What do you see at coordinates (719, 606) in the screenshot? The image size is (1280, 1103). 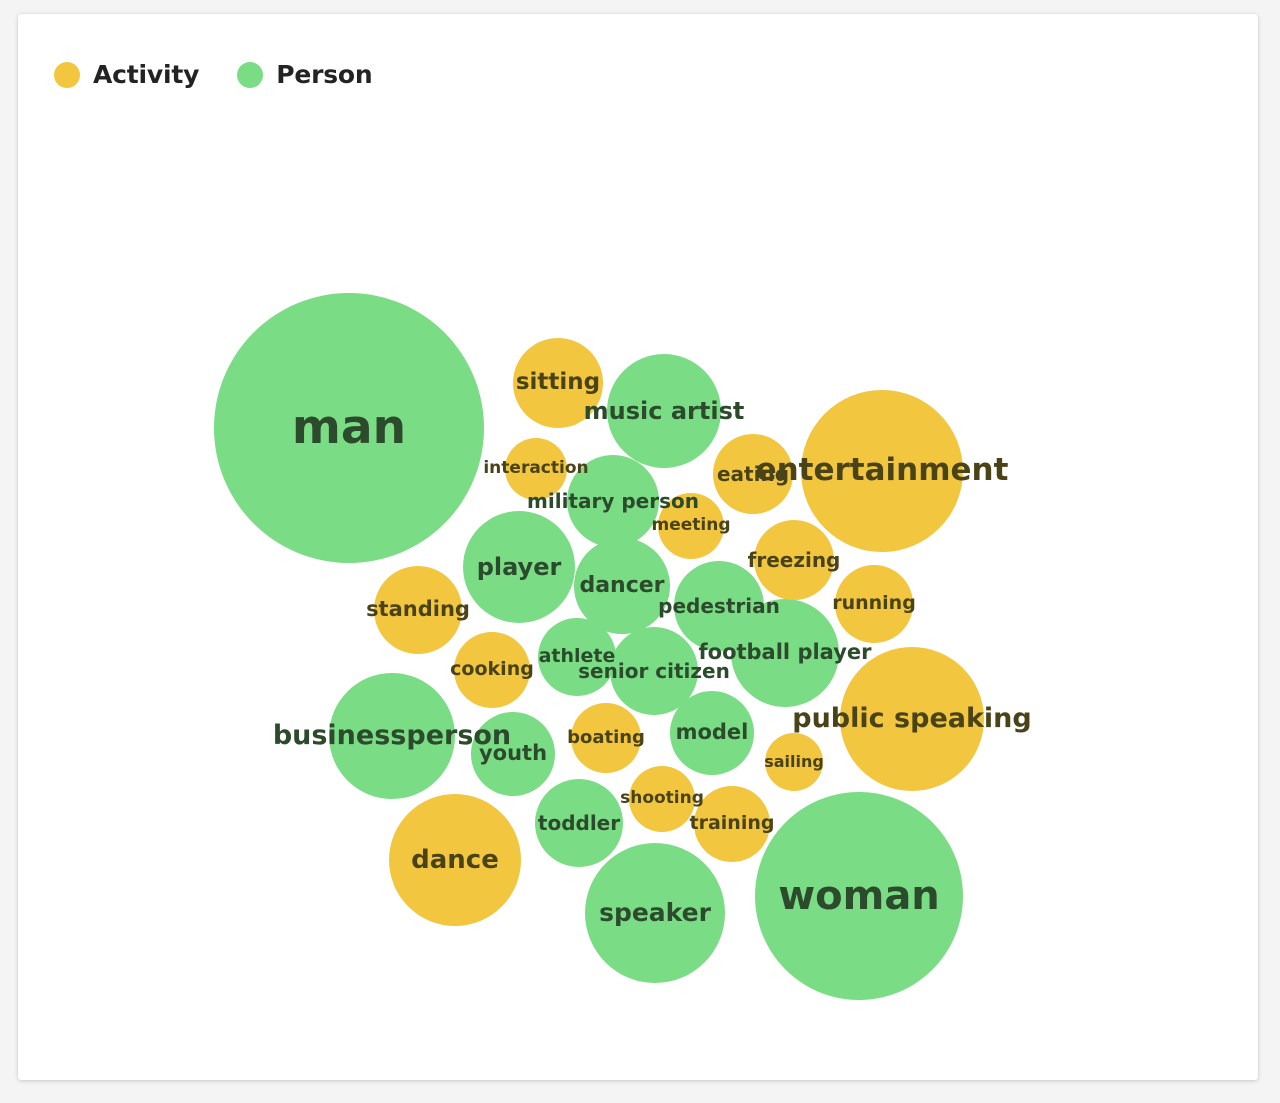 I see `bubble-pedestrian` at bounding box center [719, 606].